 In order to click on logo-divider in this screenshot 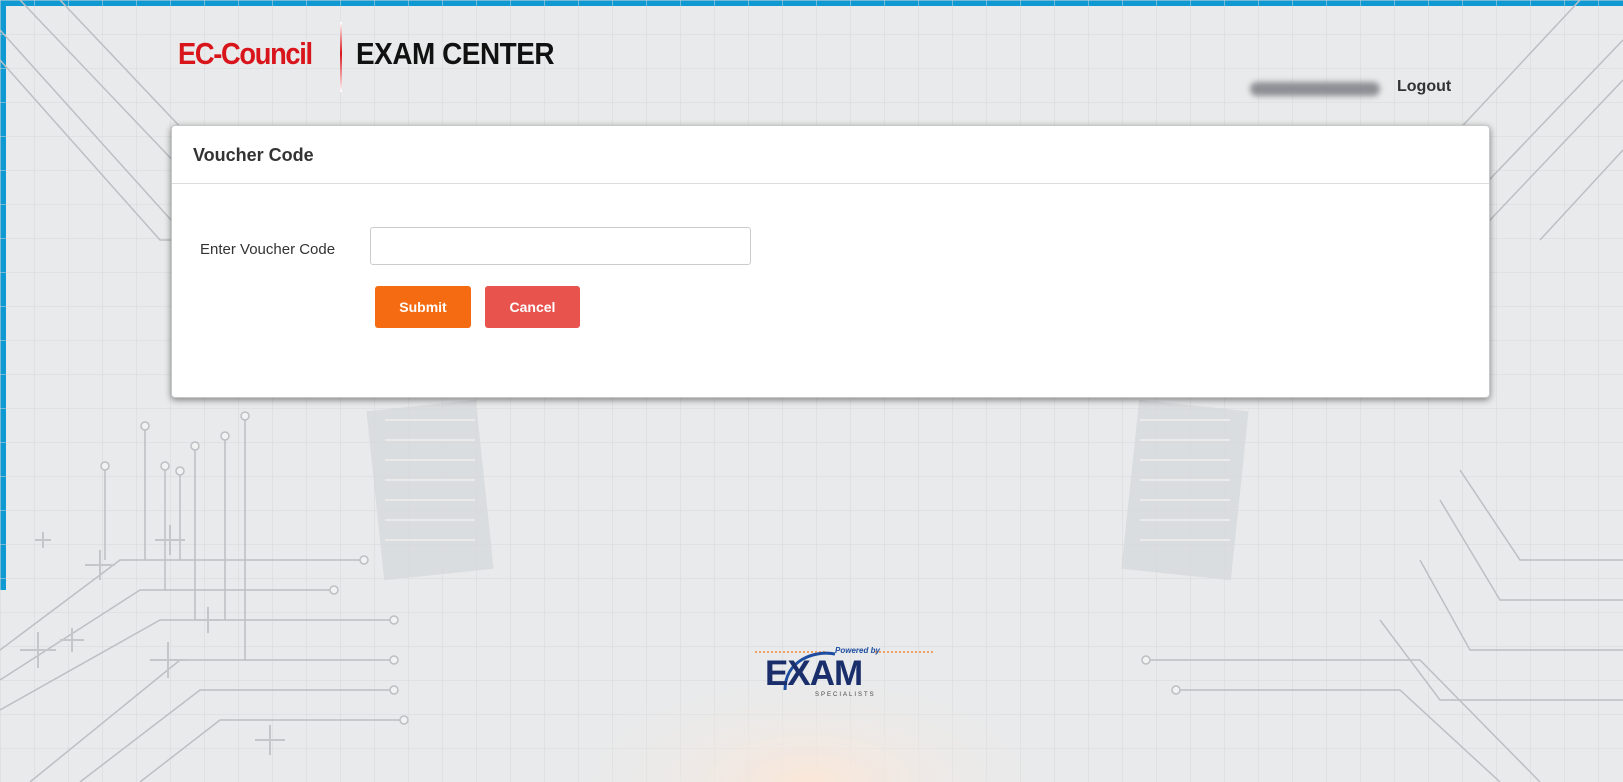, I will do `click(341, 57)`.